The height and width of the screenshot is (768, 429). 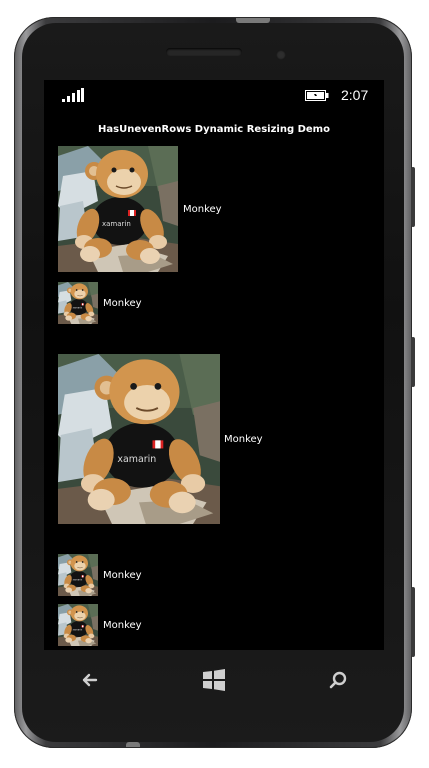 What do you see at coordinates (281, 55) in the screenshot?
I see `front-camera` at bounding box center [281, 55].